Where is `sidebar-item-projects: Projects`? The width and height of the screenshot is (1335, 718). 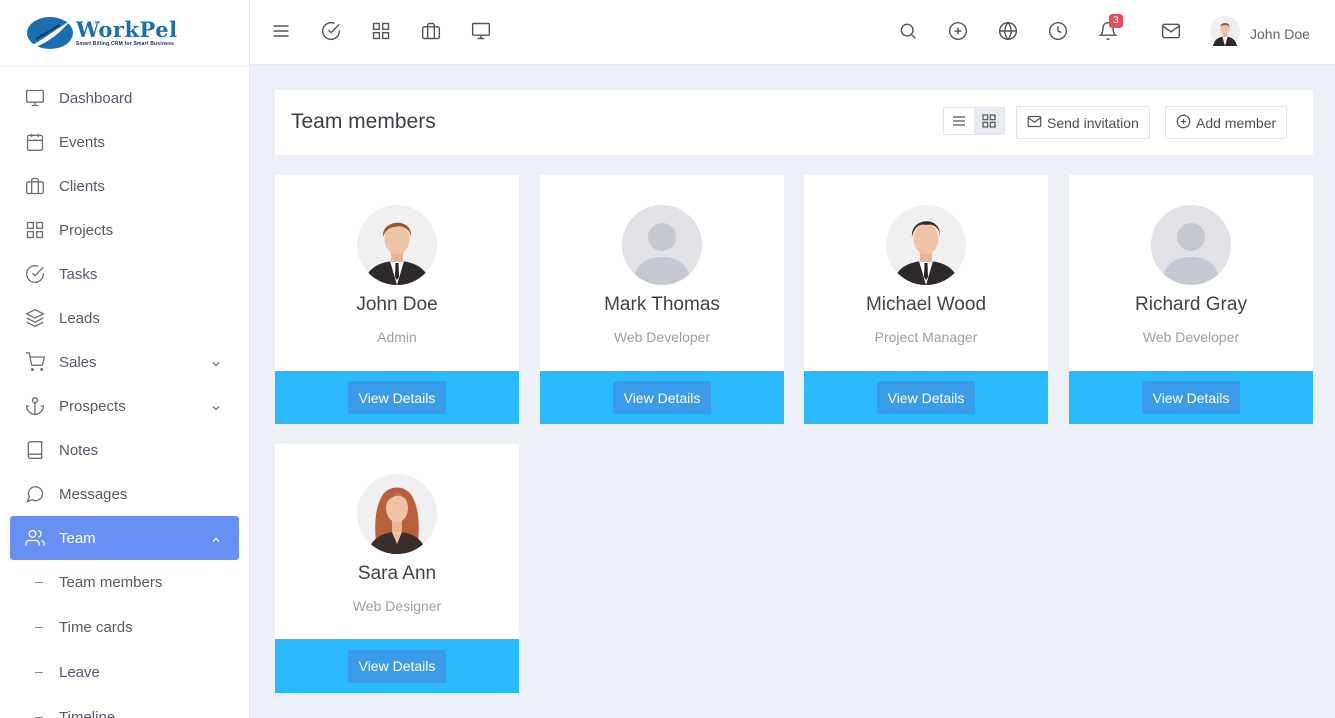 sidebar-item-projects: Projects is located at coordinates (124, 230).